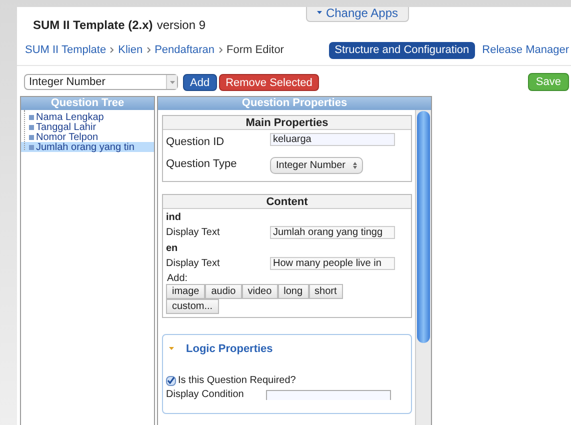  I want to click on display-text-field: Jumlah orang yang tingg, so click(332, 232).